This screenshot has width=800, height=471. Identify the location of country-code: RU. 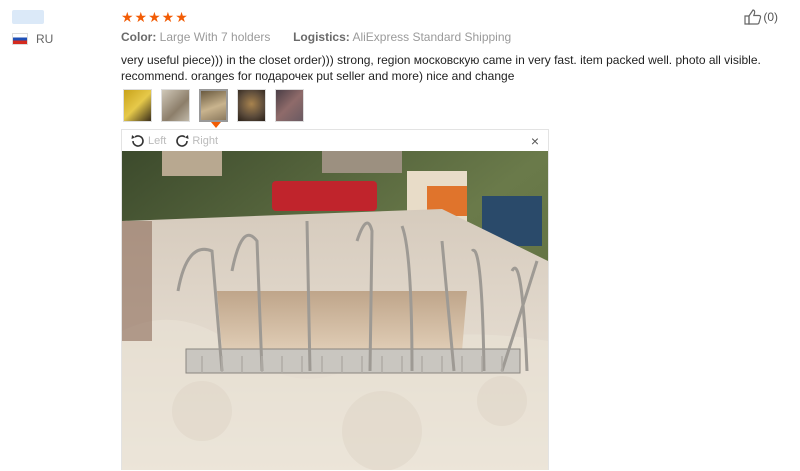
(45, 39).